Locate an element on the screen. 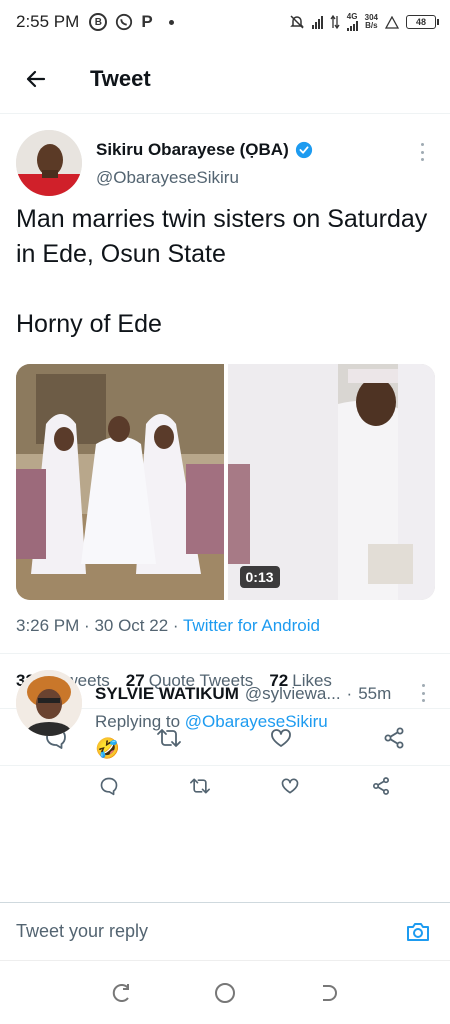  p-app-icon: P is located at coordinates (147, 21).